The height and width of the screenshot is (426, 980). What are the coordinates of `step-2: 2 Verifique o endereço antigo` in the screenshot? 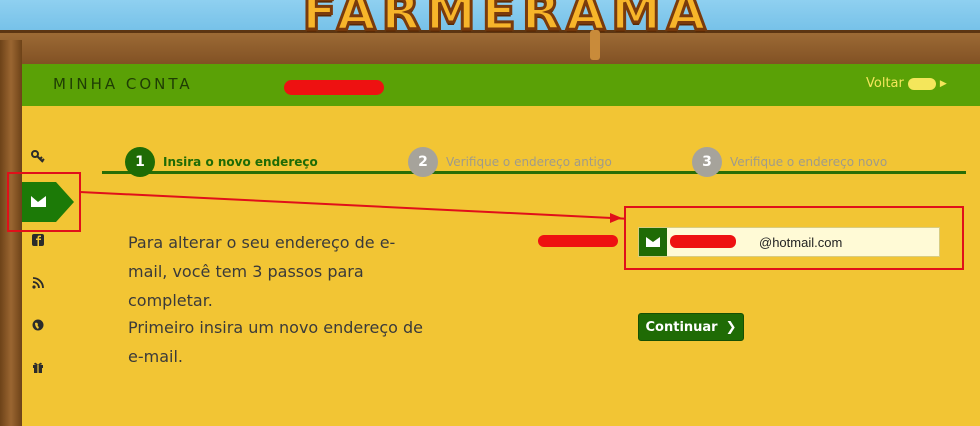 It's located at (510, 162).